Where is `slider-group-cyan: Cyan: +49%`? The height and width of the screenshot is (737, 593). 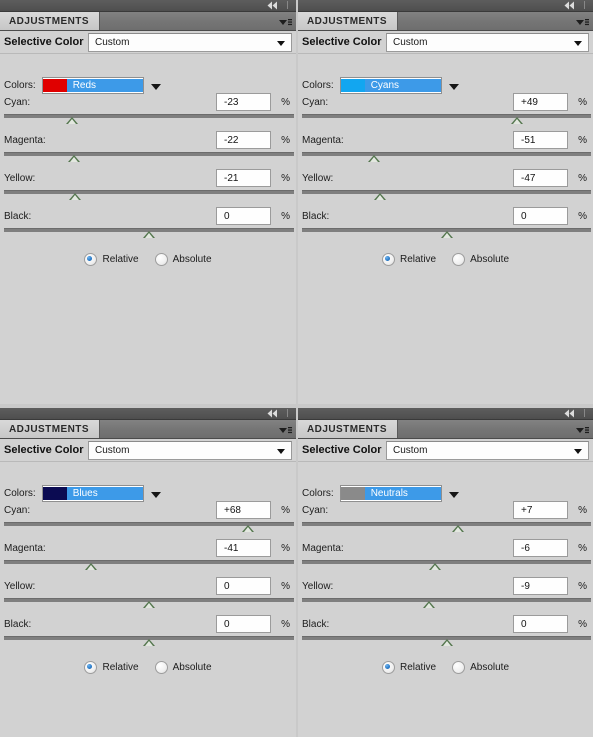
slider-group-cyan: Cyan: +49% is located at coordinates (445, 114).